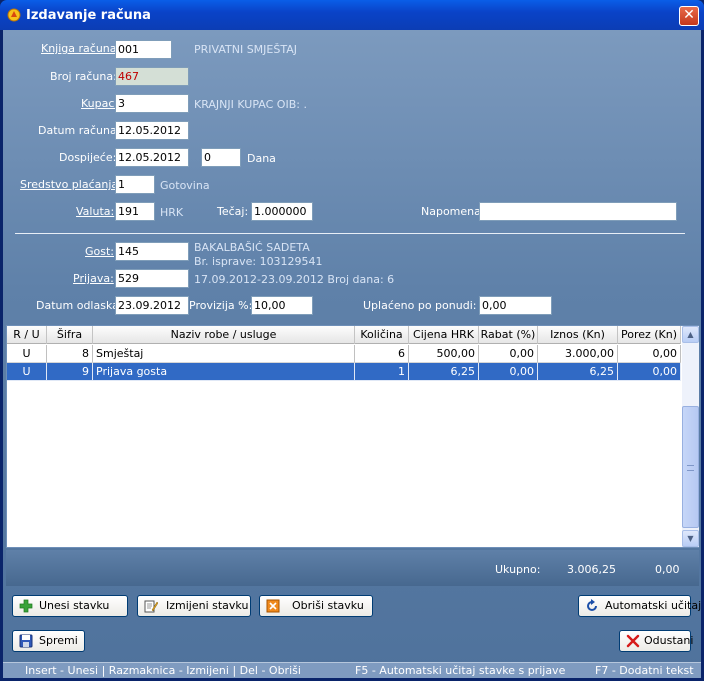 The height and width of the screenshot is (681, 704). I want to click on knjiga-input: 001, so click(143, 49).